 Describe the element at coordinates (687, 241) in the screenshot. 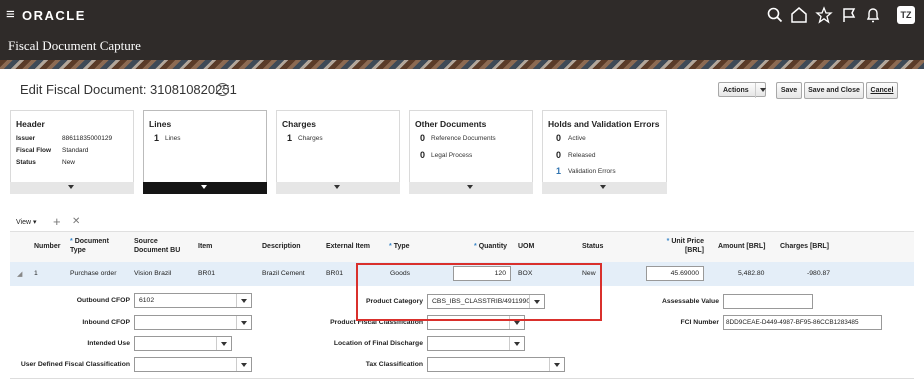

I see `col-unit-price-line1: Unit Price` at that location.